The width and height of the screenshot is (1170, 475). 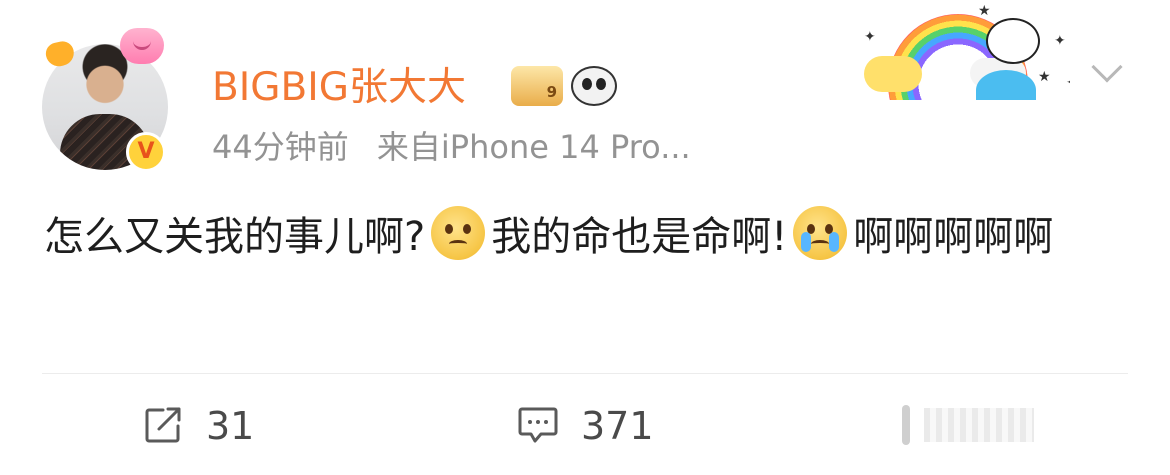 What do you see at coordinates (142, 46) in the screenshot?
I see `pink-heart-icon` at bounding box center [142, 46].